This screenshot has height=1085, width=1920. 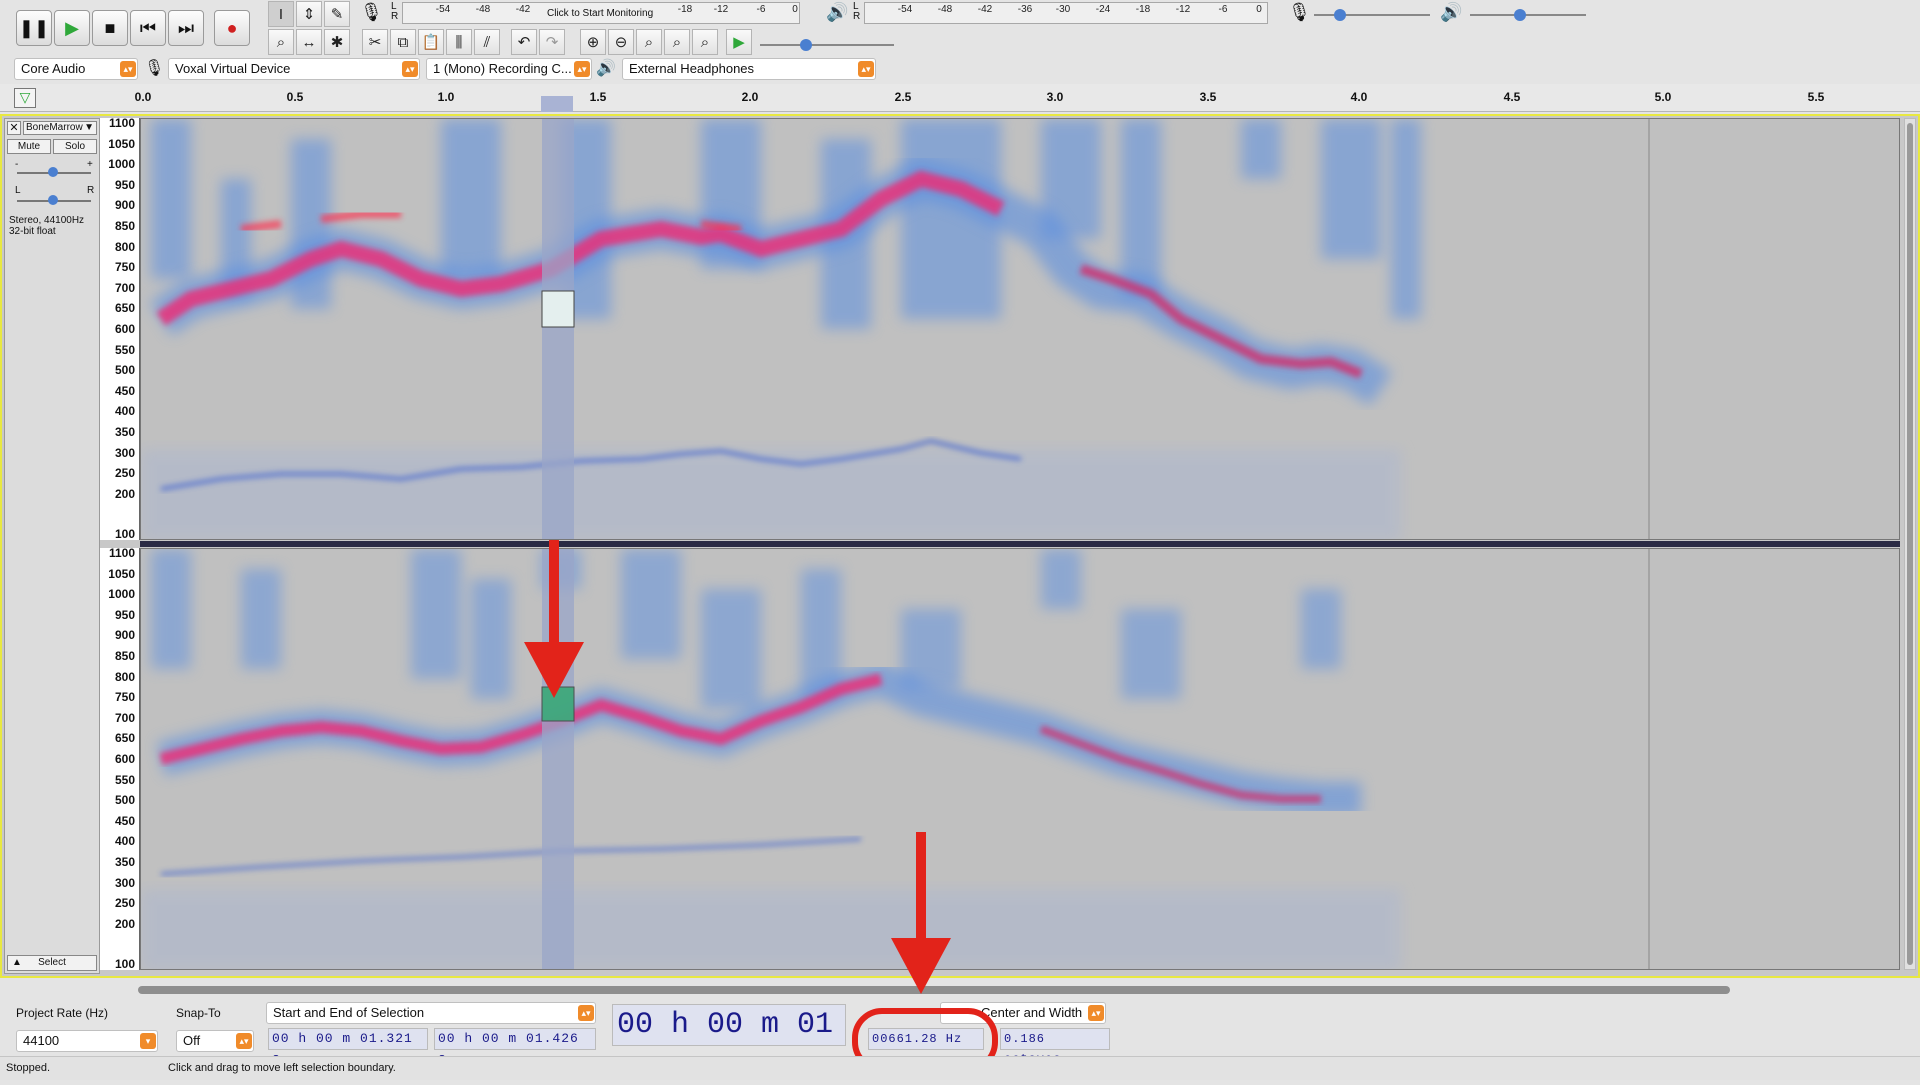 I want to click on envelope-icon: ⇕, so click(x=309, y=14).